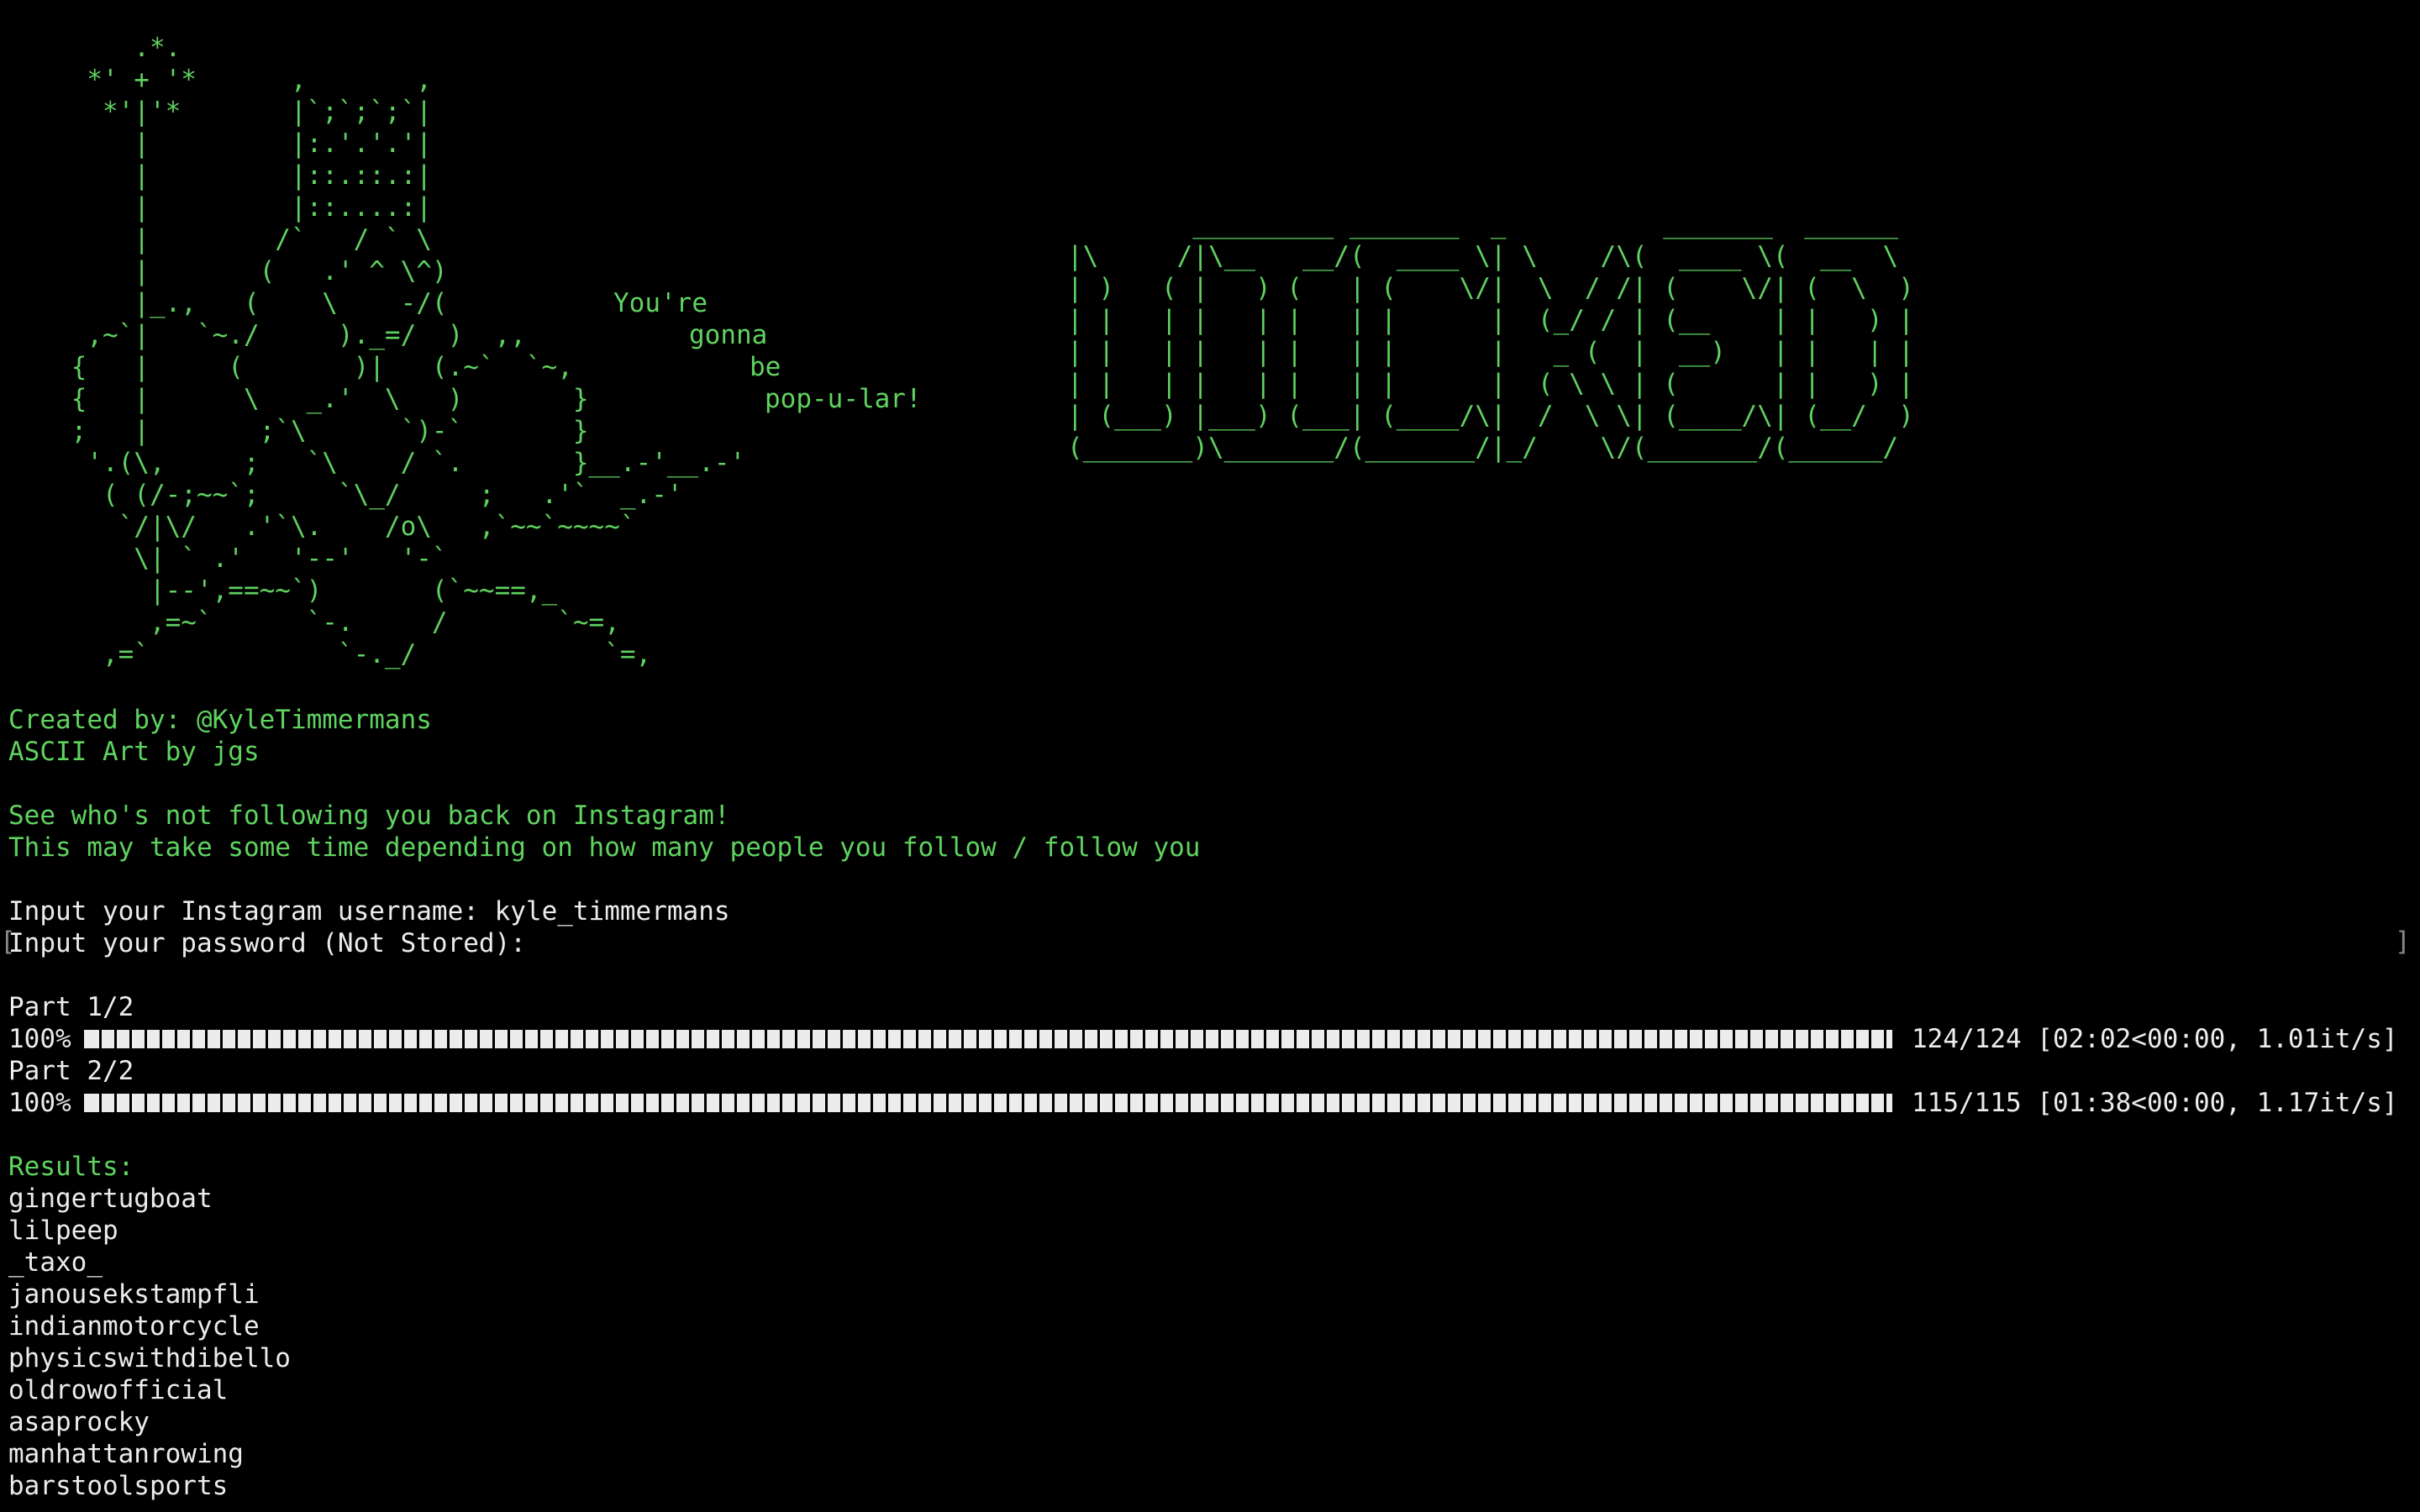 The image size is (2420, 1512). I want to click on progress-row-1: 100% 124/124 [02:02<00:00, 1.01it/s], so click(1210, 1039).